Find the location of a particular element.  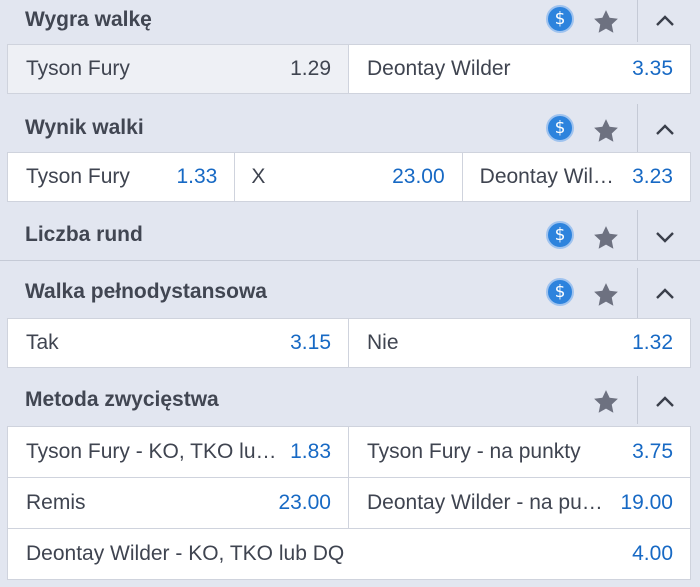

selection-odds: 1.32 is located at coordinates (652, 342).